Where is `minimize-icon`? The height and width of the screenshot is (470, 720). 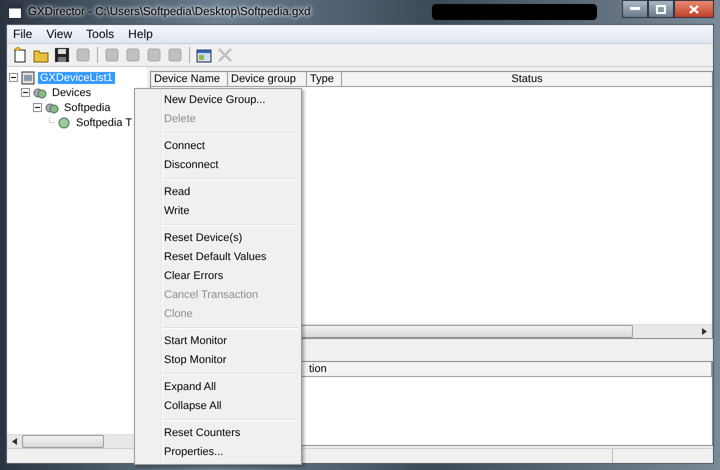
minimize-icon is located at coordinates (635, 9).